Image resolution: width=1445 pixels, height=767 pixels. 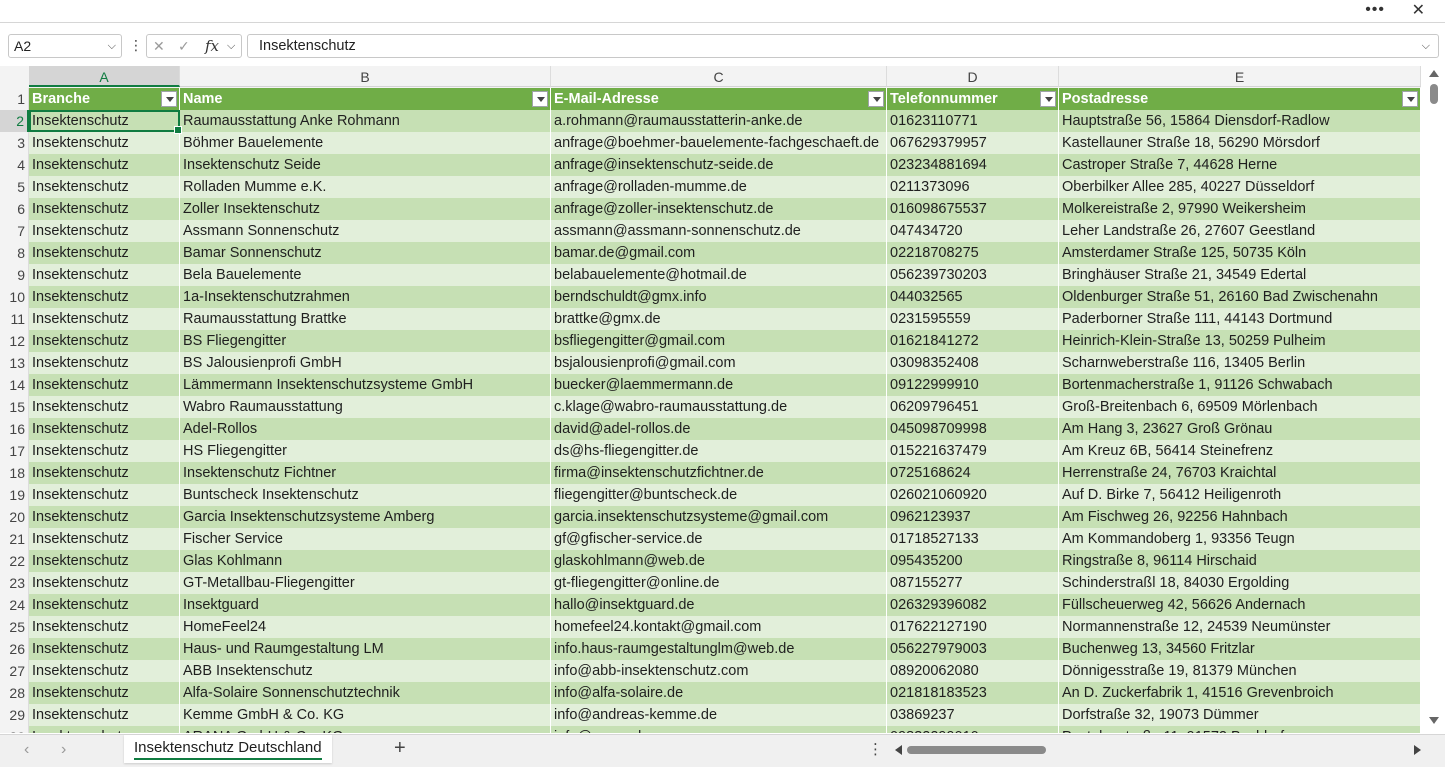 What do you see at coordinates (365, 693) in the screenshot?
I see `cell-name: Alfa-Solaire Sonnenschutztechnik` at bounding box center [365, 693].